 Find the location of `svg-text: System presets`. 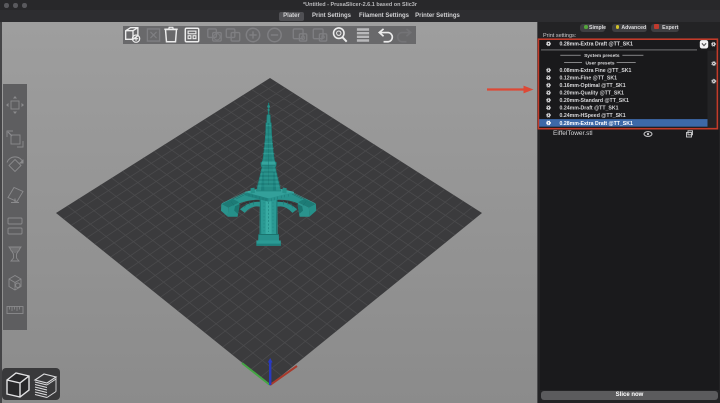

svg-text: System presets is located at coordinates (602, 56).